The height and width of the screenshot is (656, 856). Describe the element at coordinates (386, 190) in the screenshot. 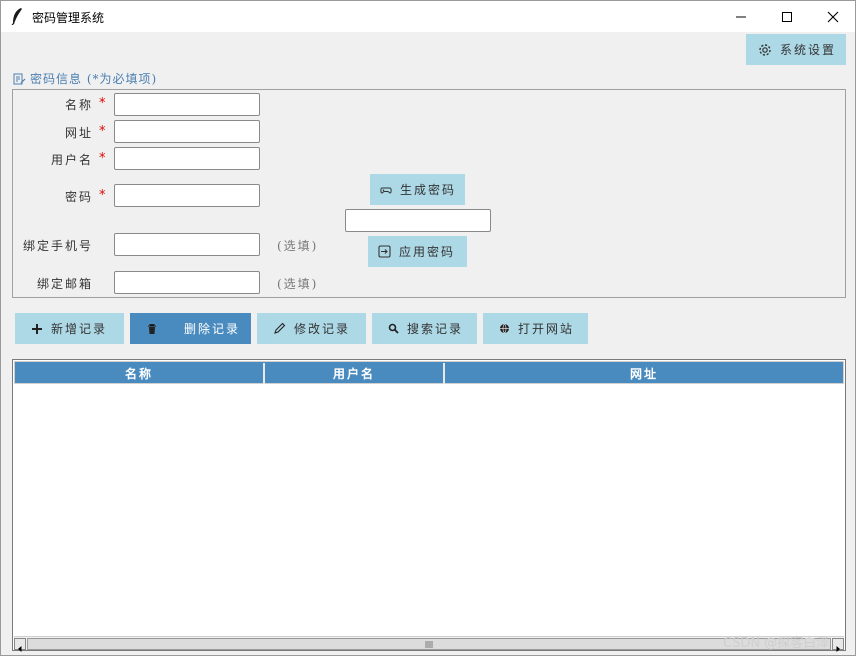

I see `gamepad-icon` at that location.